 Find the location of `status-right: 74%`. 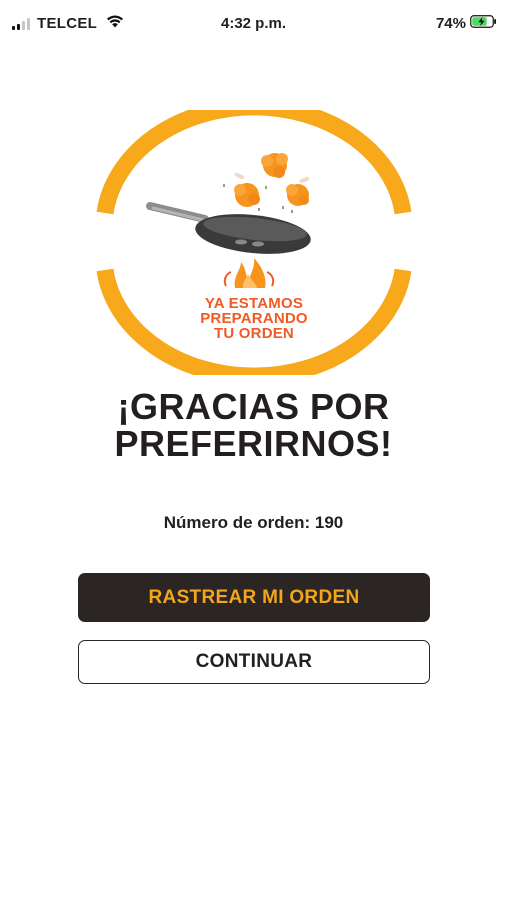

status-right: 74% is located at coordinates (466, 23).